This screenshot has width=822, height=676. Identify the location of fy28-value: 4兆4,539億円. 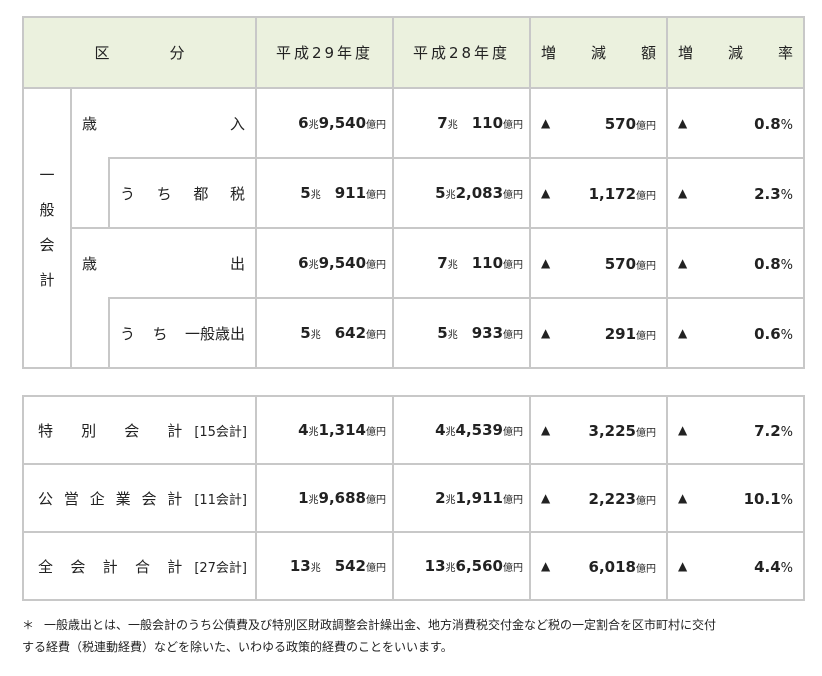
(461, 430).